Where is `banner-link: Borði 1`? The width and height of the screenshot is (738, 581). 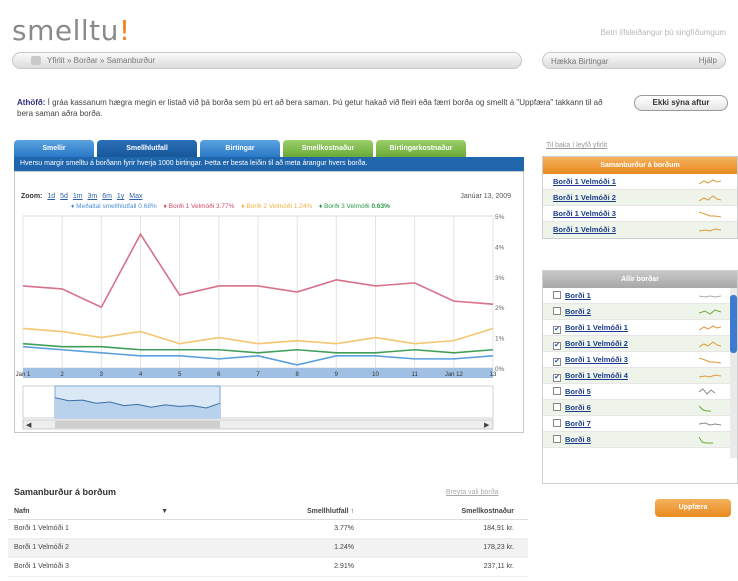
banner-link: Borði 1 is located at coordinates (578, 295).